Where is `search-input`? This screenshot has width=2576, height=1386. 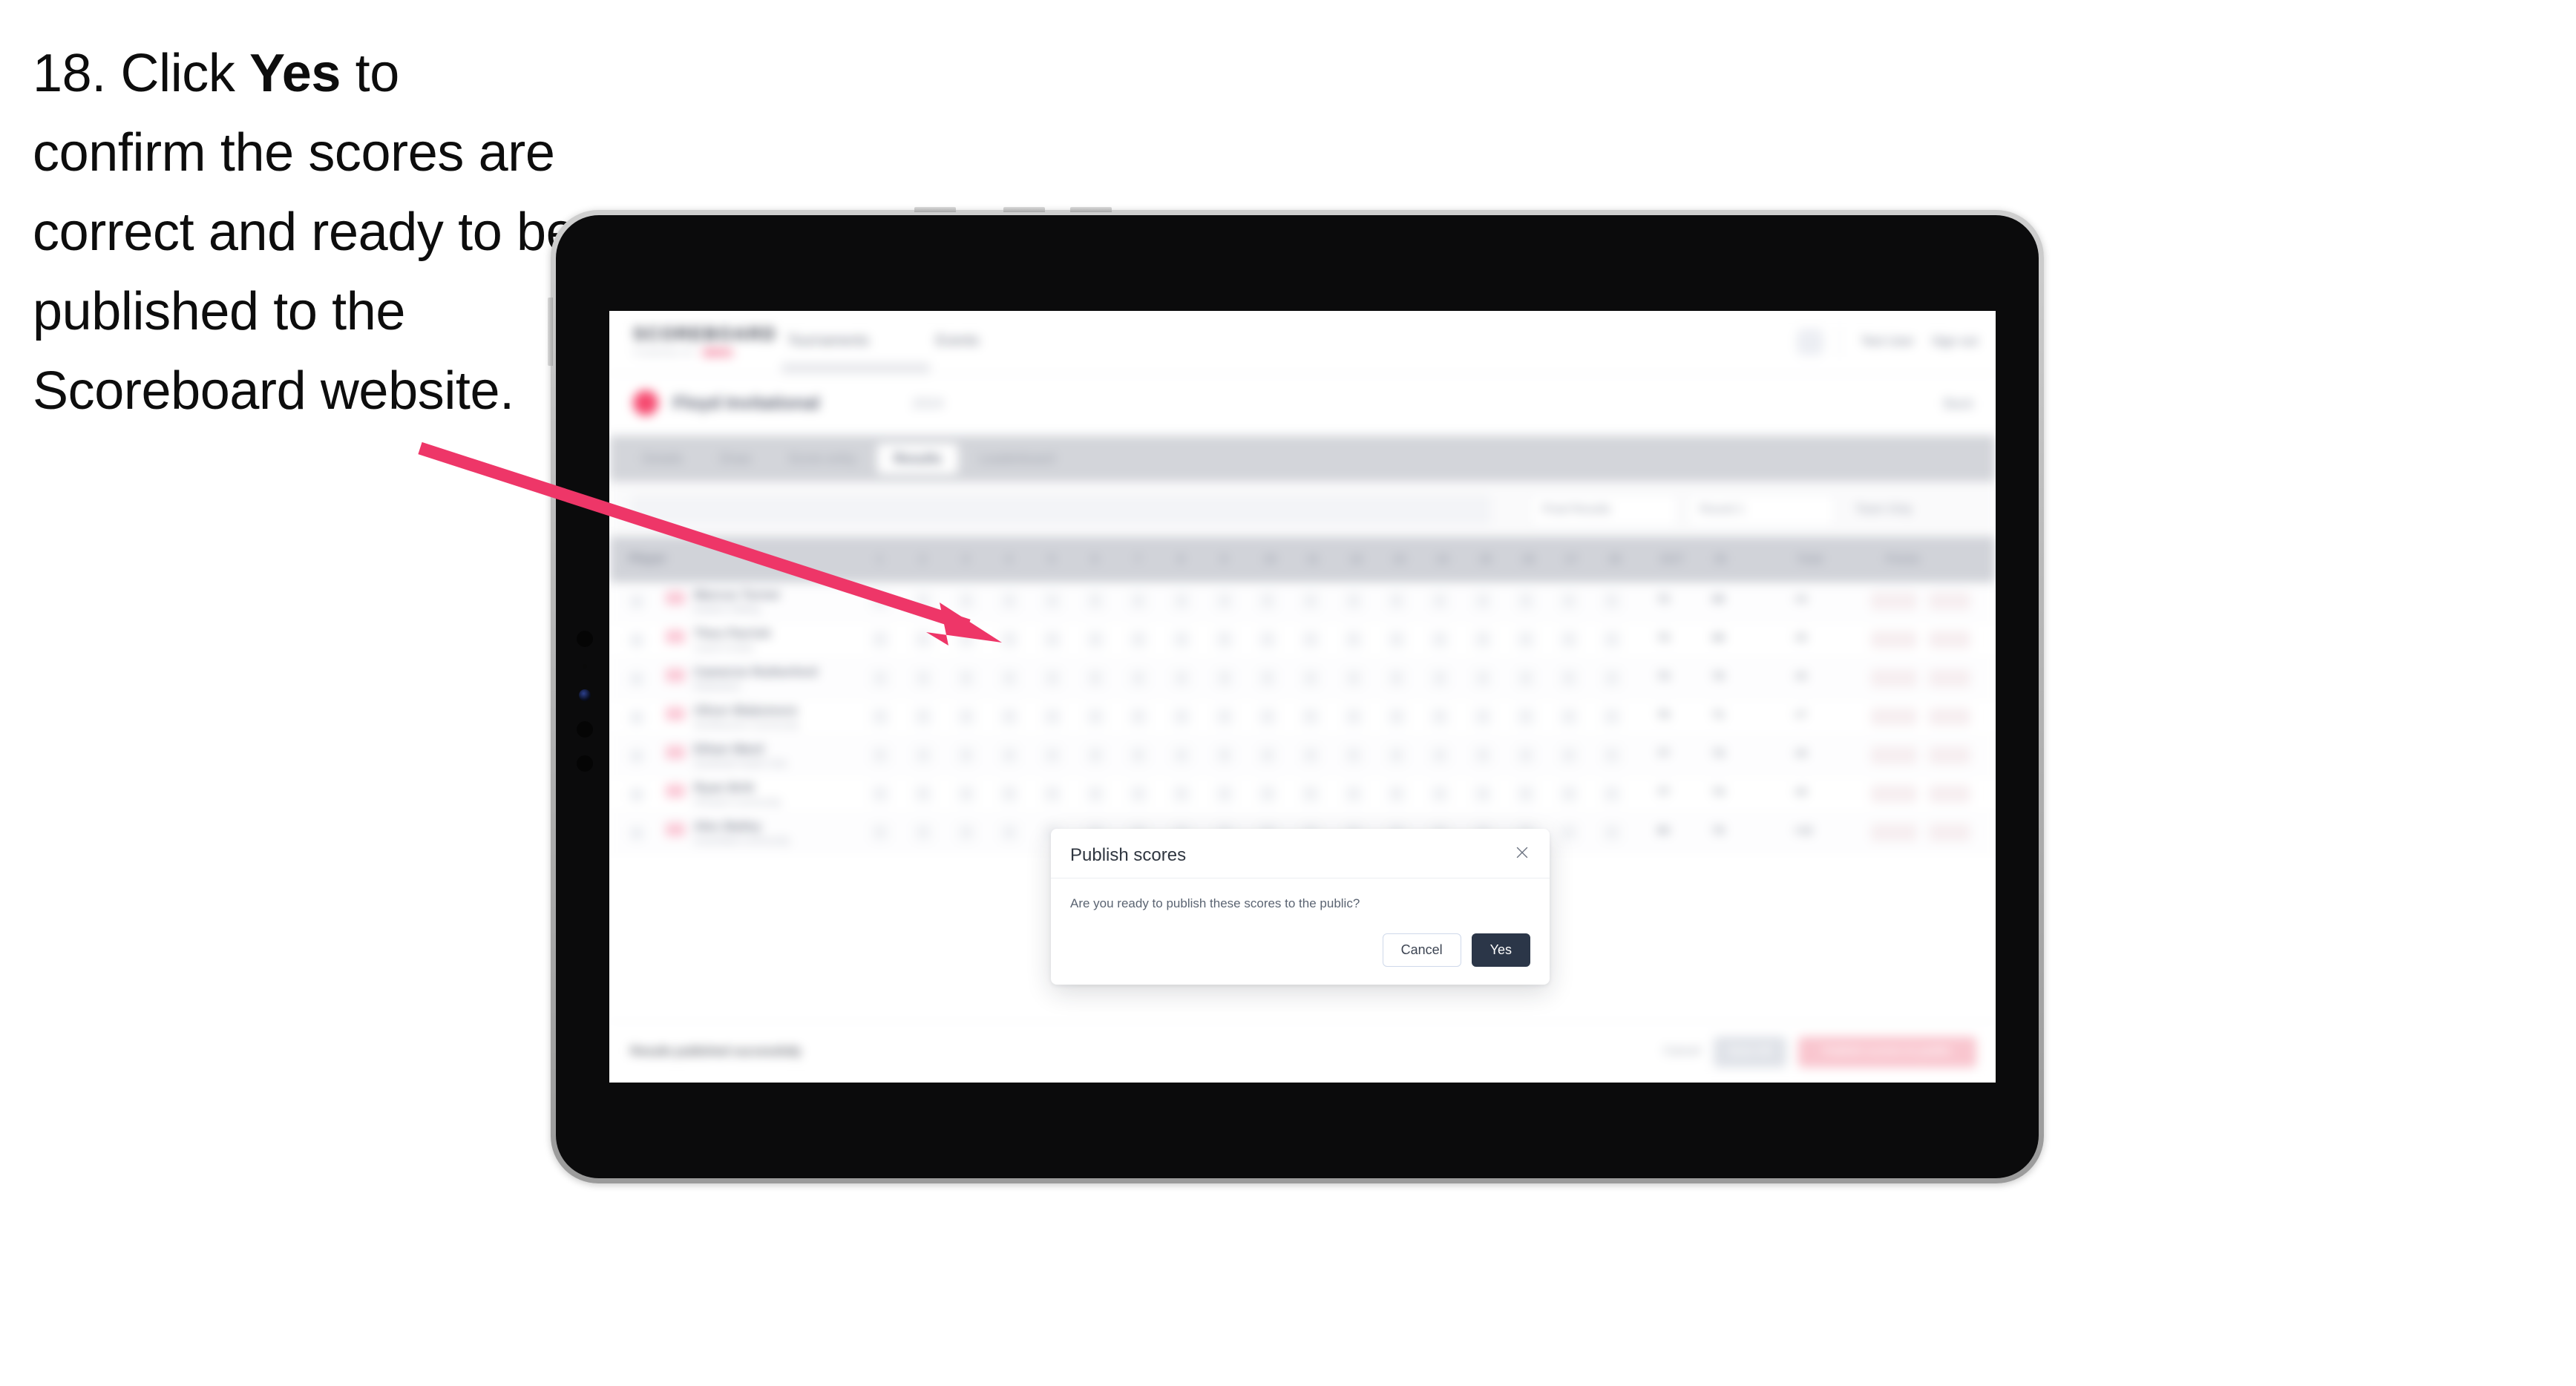 search-input is located at coordinates (1060, 510).